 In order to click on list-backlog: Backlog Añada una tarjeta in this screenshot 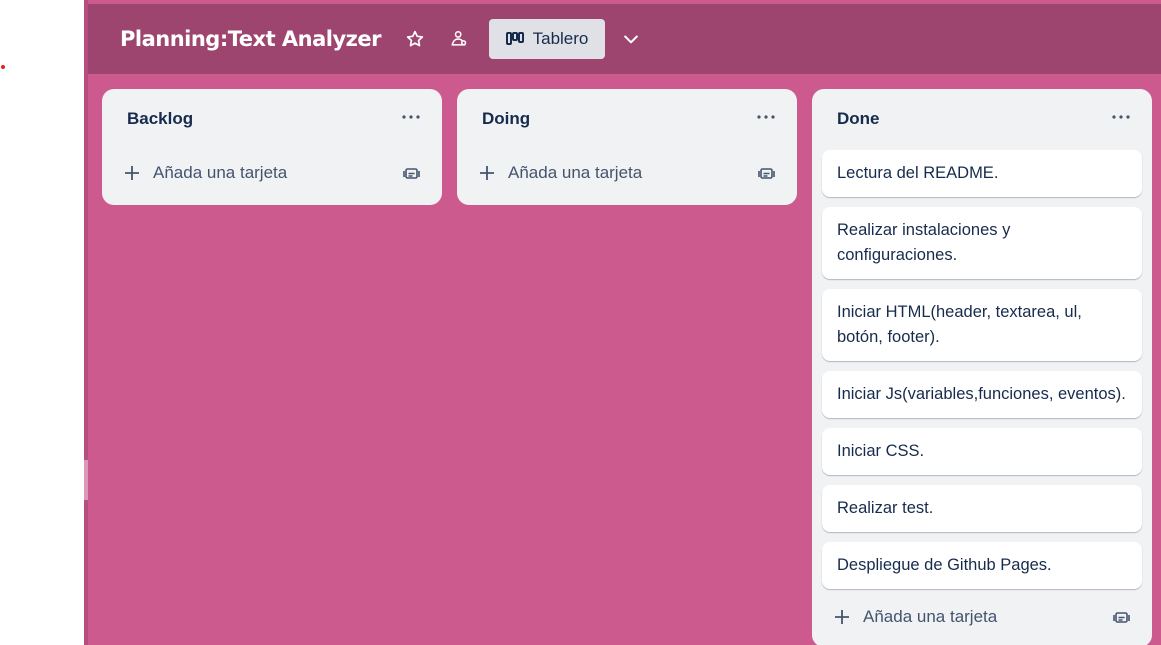, I will do `click(272, 147)`.